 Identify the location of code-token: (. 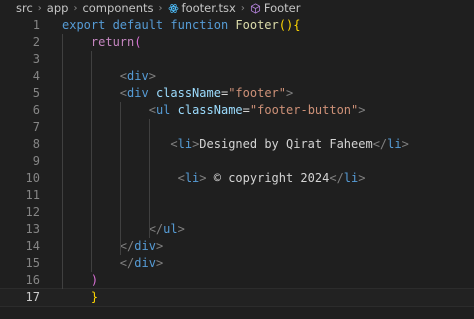
(138, 42).